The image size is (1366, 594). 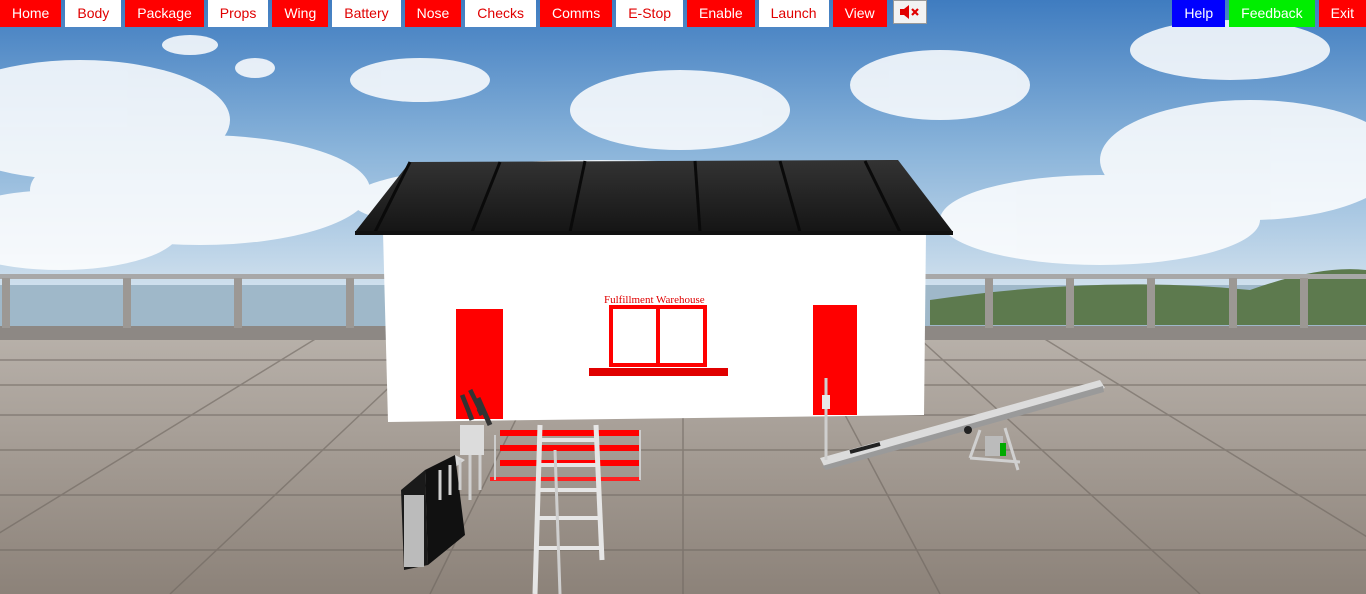 What do you see at coordinates (164, 13) in the screenshot?
I see `package-button: Package` at bounding box center [164, 13].